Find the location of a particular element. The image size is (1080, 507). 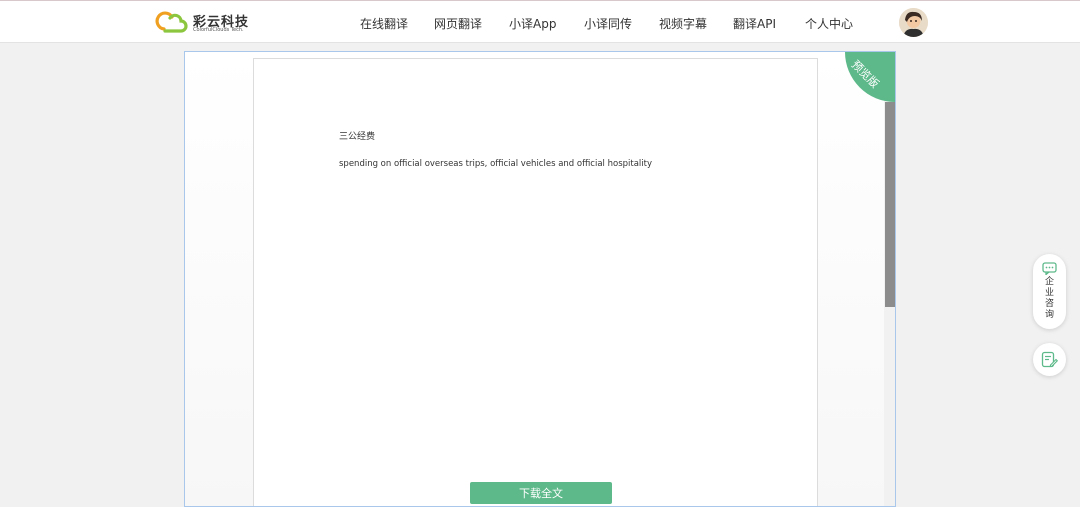

nav-simultaneous: 小译同传 is located at coordinates (608, 23).